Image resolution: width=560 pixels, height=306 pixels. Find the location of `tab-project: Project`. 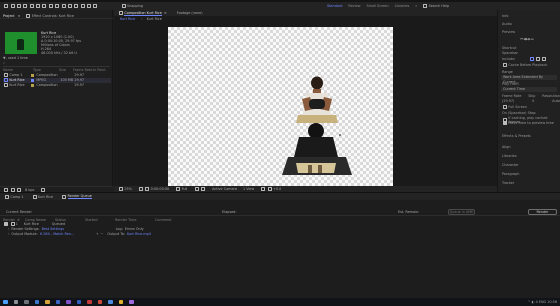

tab-project: Project is located at coordinates (9, 16).